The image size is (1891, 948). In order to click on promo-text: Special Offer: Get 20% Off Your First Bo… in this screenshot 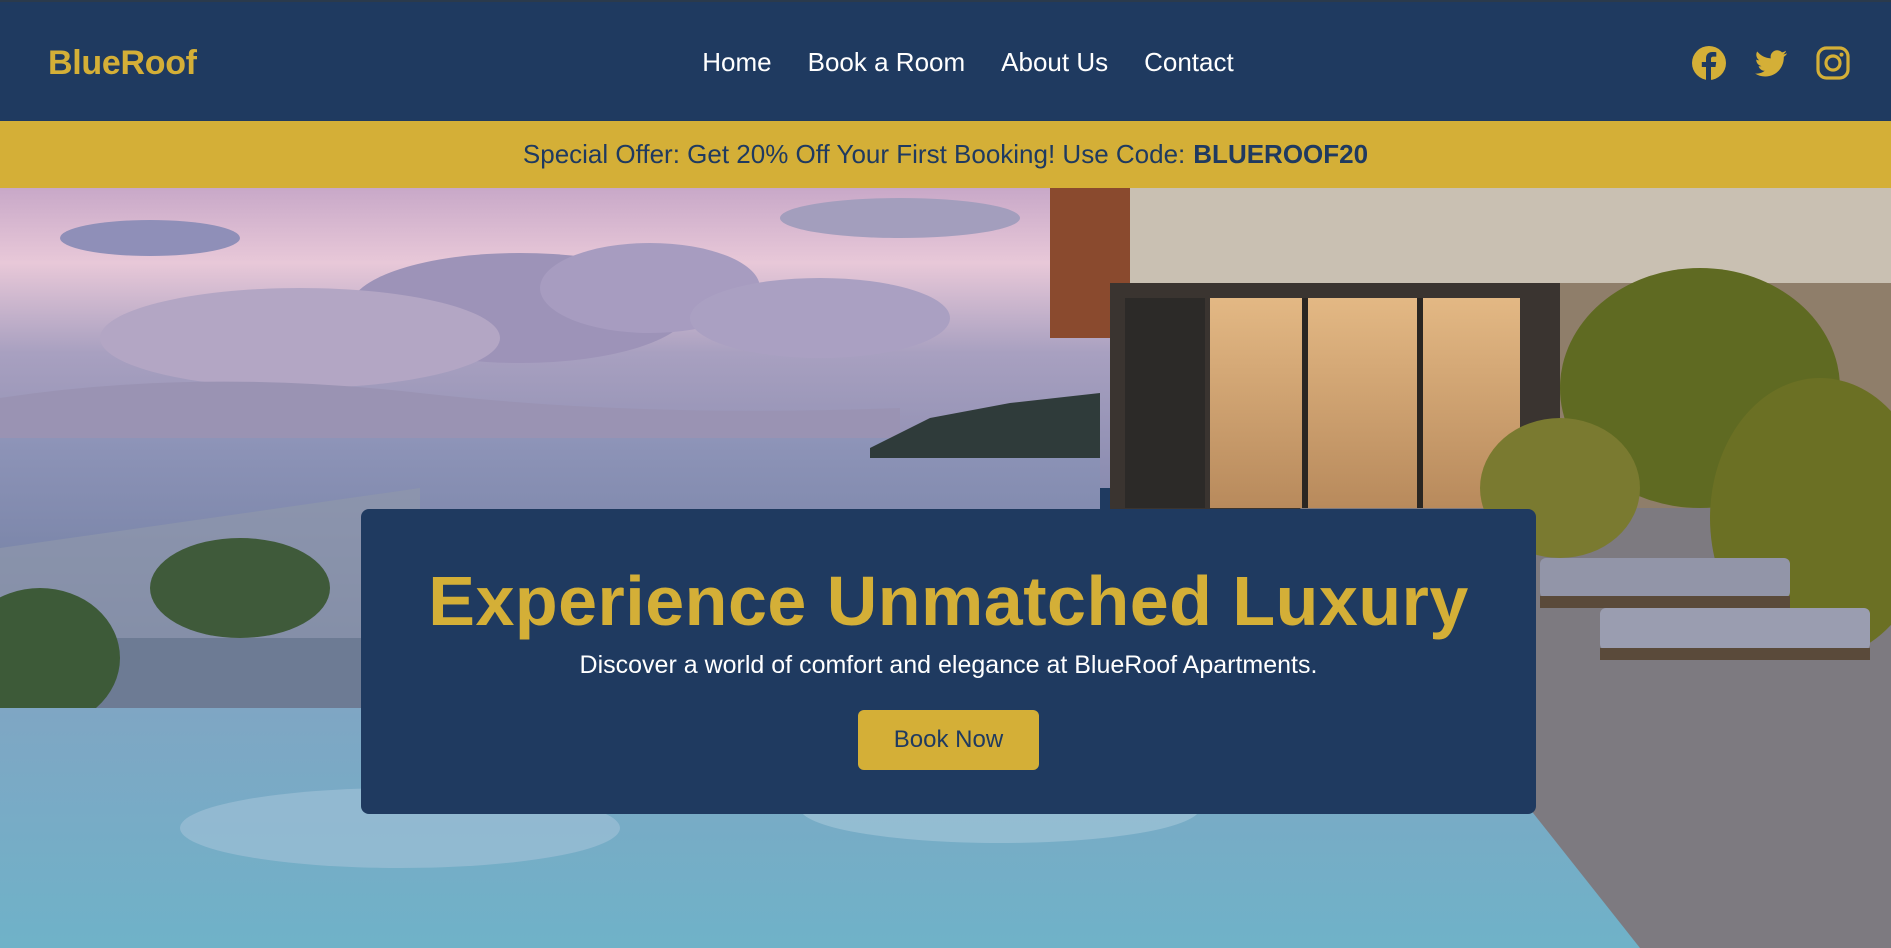, I will do `click(854, 154)`.